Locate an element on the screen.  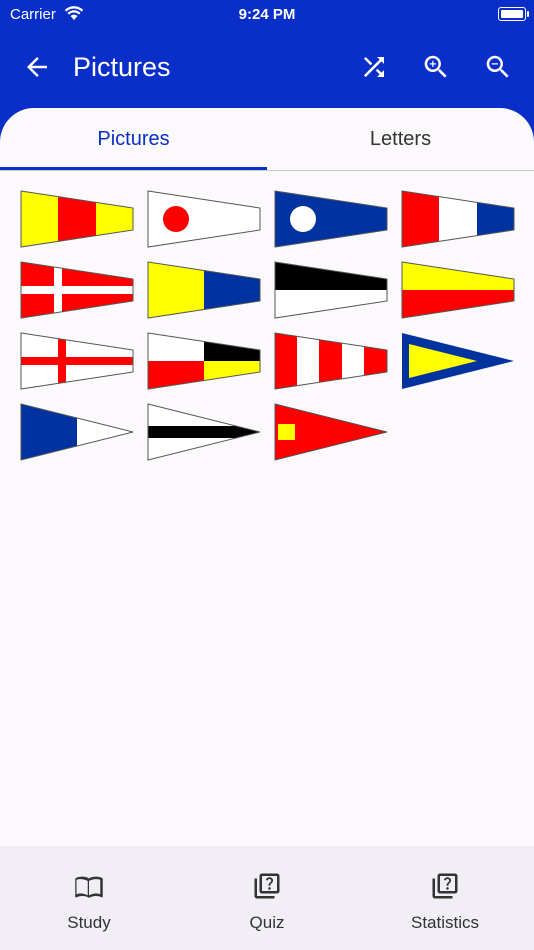
tab-letters: Letters is located at coordinates (400, 139).